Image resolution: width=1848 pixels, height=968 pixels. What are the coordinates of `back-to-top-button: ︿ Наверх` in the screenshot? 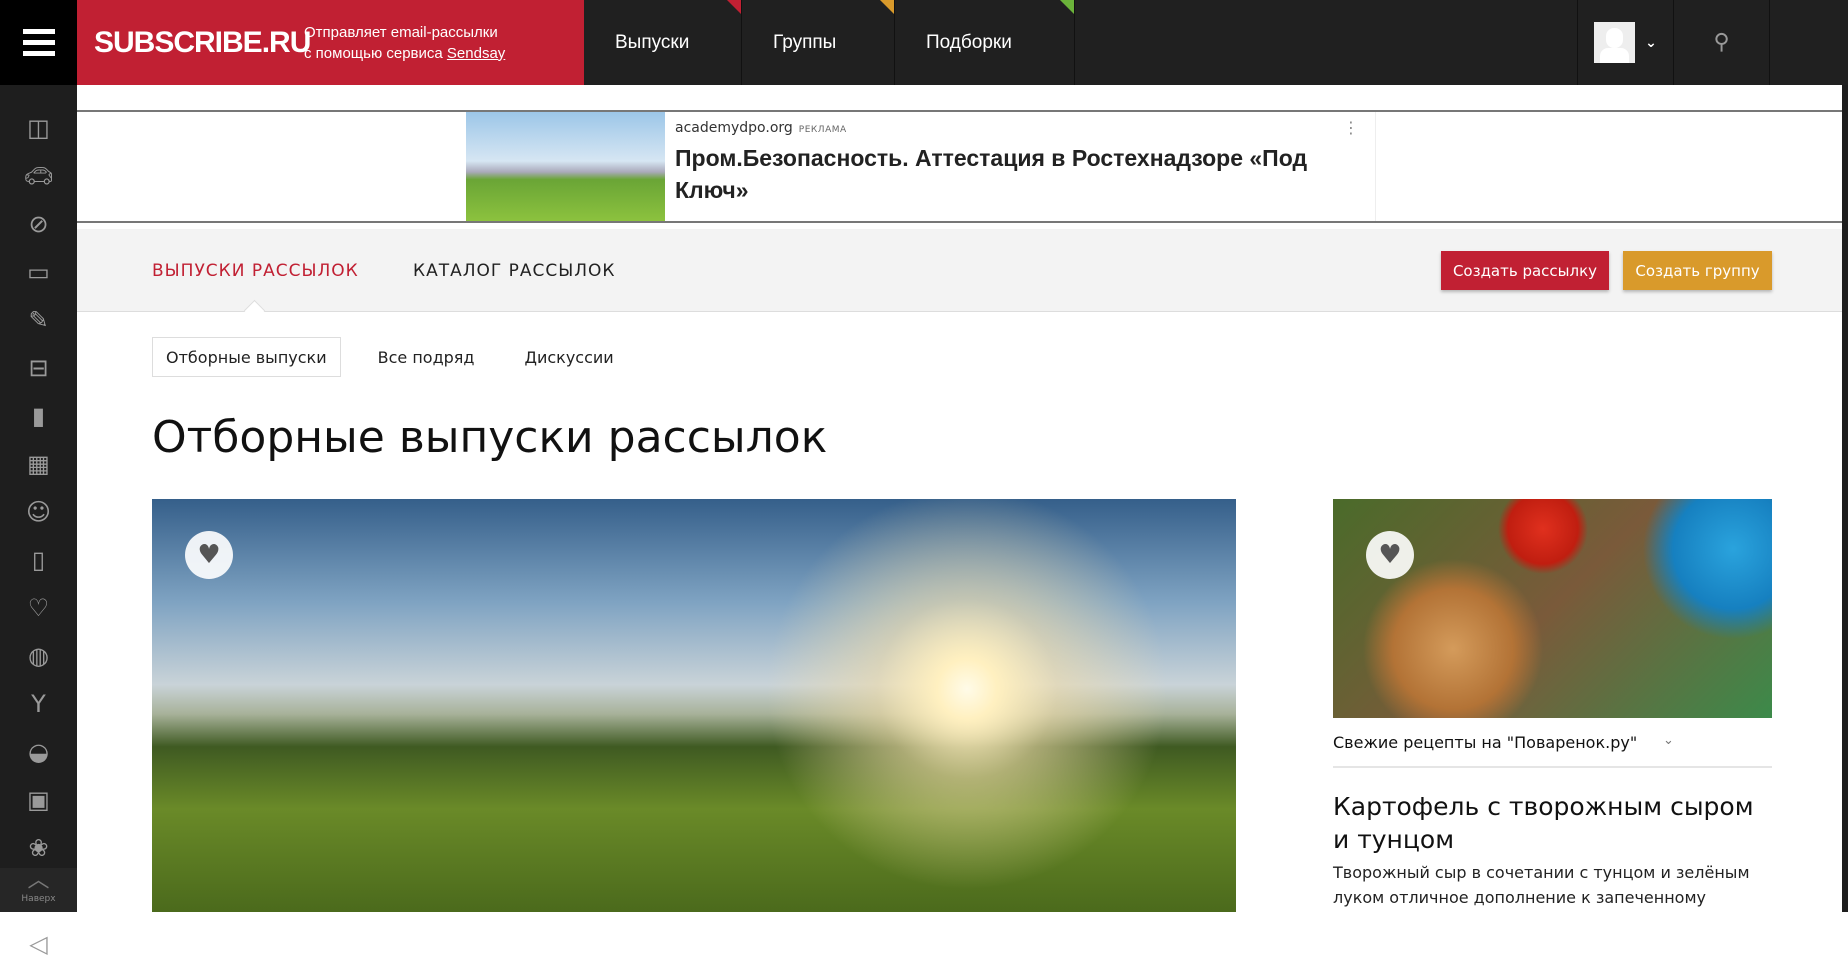 It's located at (38, 890).